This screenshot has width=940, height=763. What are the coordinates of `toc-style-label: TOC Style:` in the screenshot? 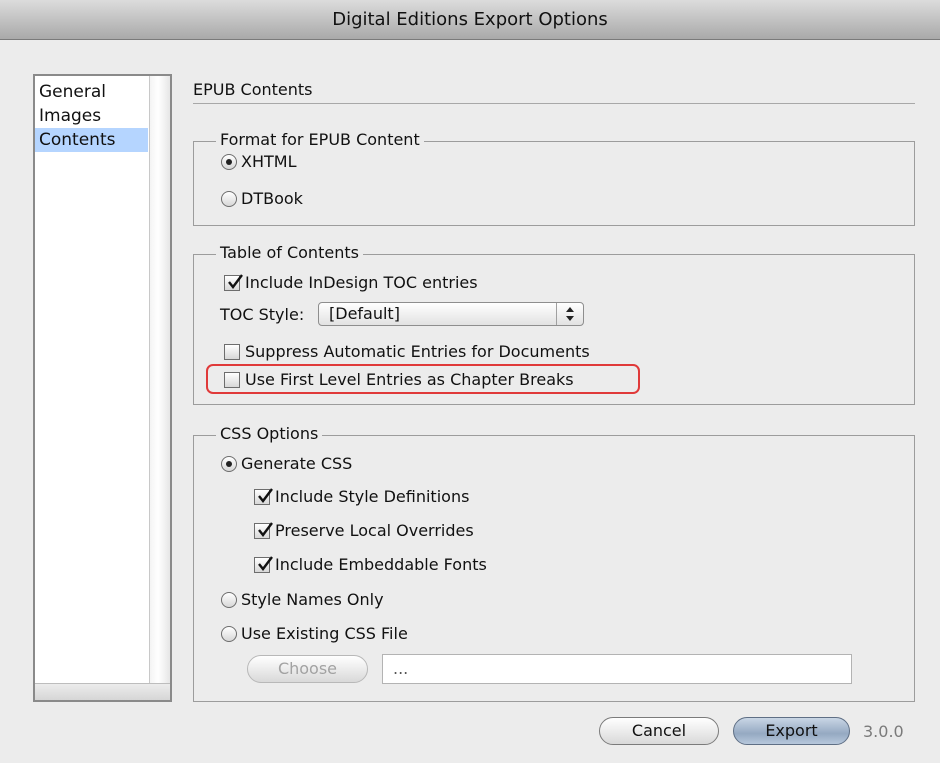 It's located at (262, 314).